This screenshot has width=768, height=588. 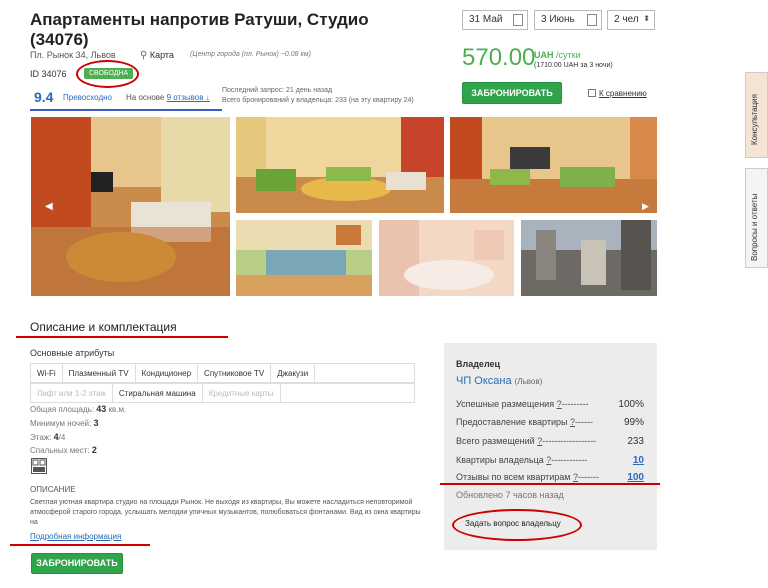 I want to click on photo-3: ▶, so click(x=553, y=165).